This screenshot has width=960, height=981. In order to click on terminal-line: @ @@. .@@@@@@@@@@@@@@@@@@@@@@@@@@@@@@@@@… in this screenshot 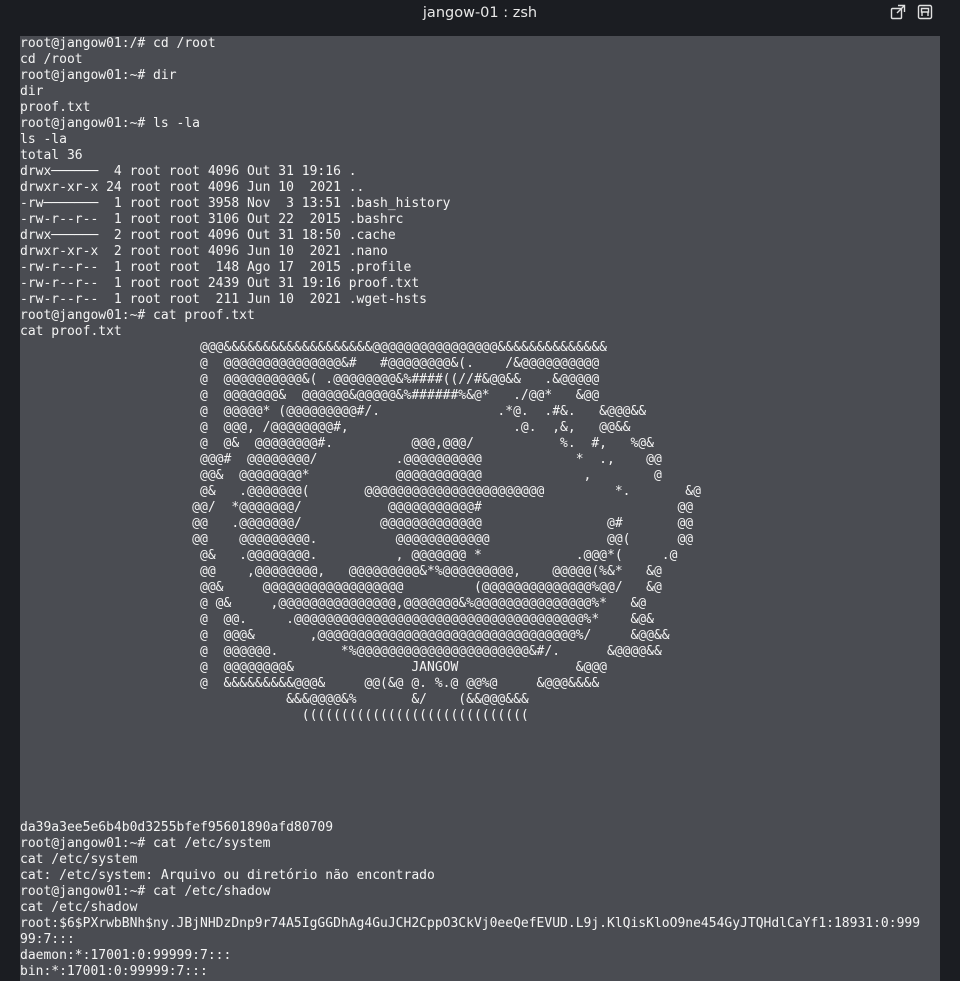, I will do `click(337, 619)`.